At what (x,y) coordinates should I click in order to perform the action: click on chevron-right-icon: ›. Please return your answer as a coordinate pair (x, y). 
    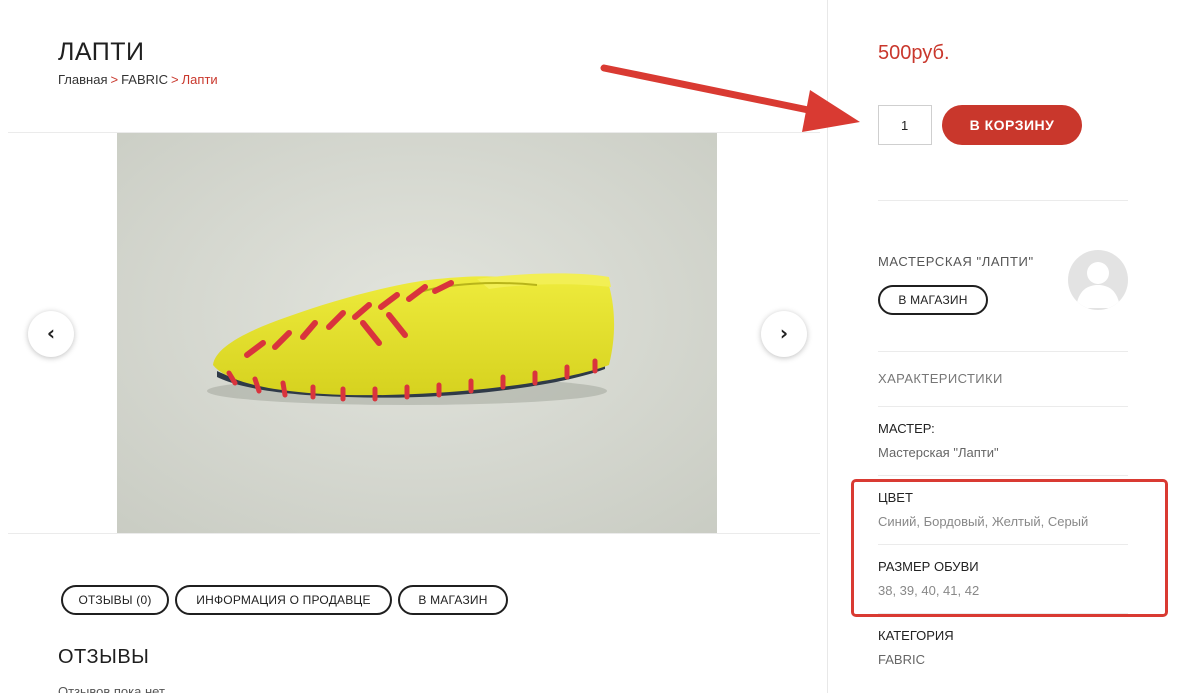
    Looking at the image, I should click on (784, 333).